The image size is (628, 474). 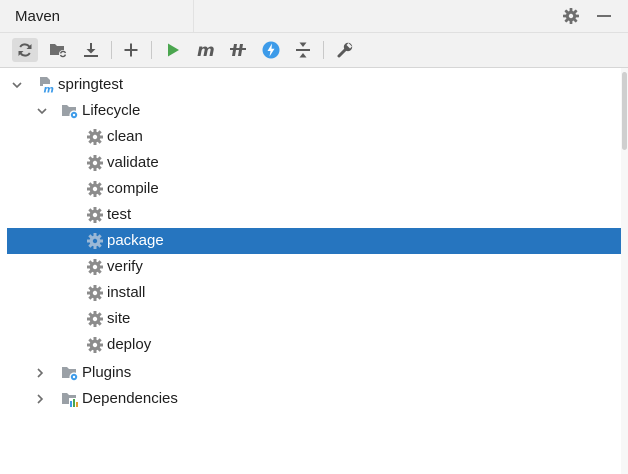 I want to click on maven-settings-button, so click(x=345, y=50).